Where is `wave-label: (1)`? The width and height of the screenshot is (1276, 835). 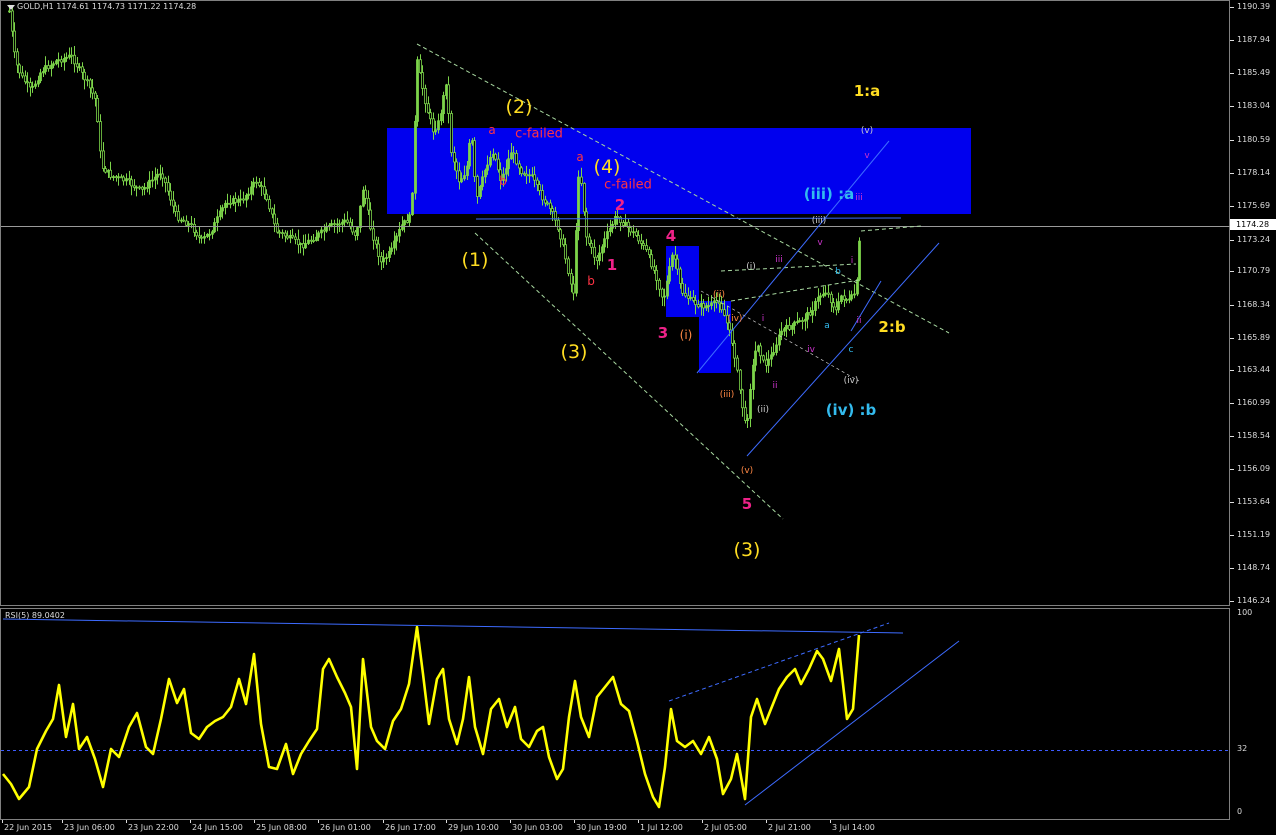 wave-label: (1) is located at coordinates (475, 260).